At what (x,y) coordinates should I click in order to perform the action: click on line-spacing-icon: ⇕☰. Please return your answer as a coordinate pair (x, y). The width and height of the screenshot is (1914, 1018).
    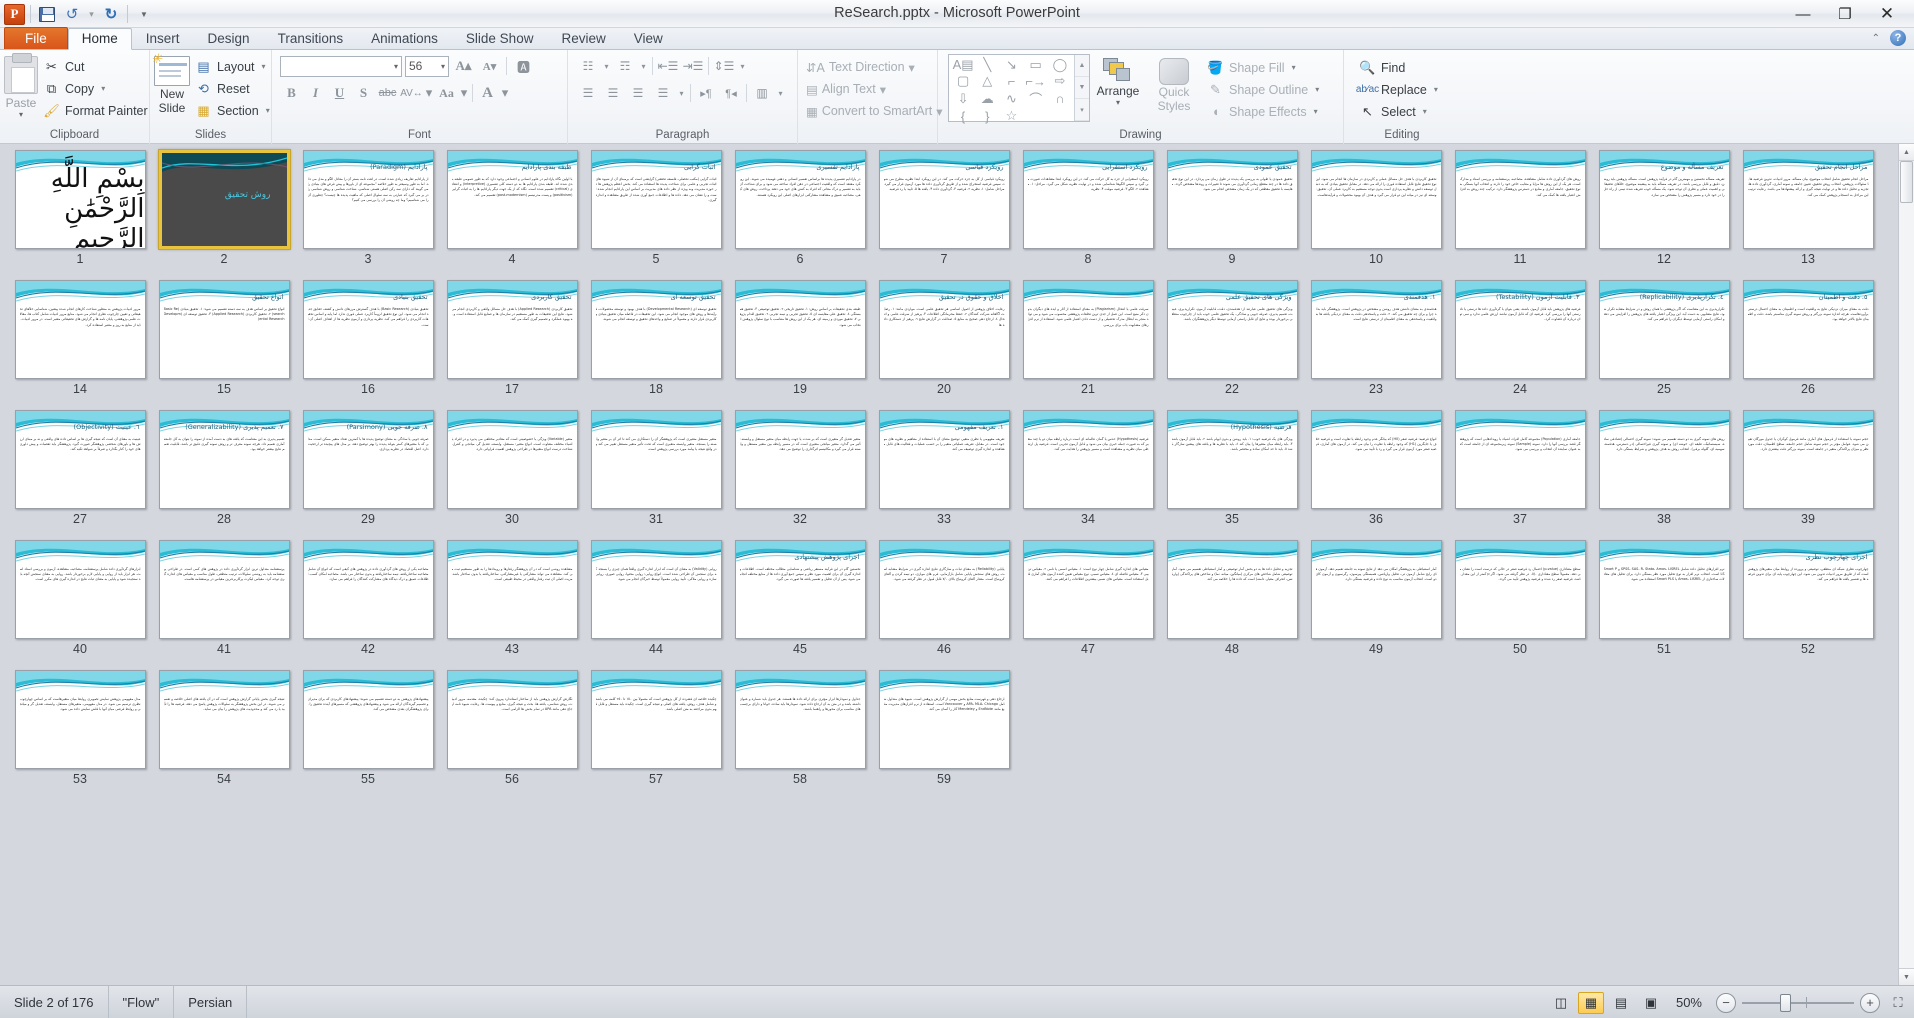
    Looking at the image, I should click on (724, 66).